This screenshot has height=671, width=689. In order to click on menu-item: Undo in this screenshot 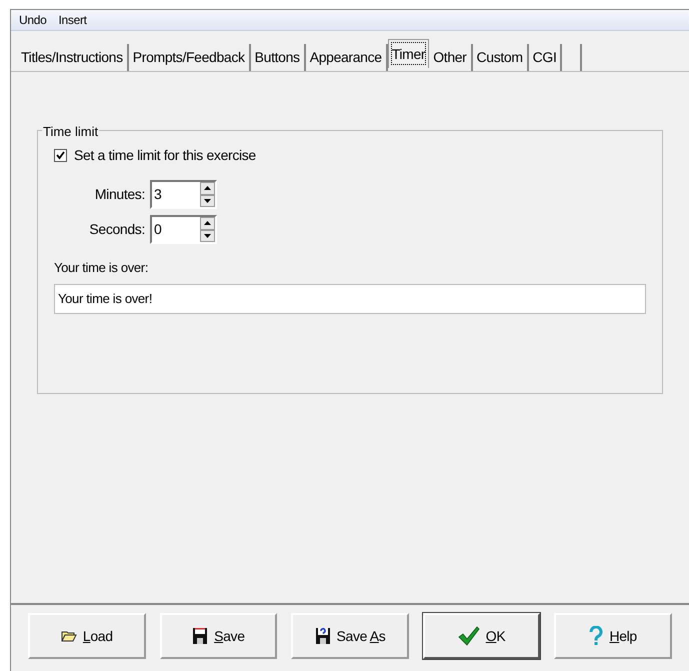, I will do `click(32, 20)`.